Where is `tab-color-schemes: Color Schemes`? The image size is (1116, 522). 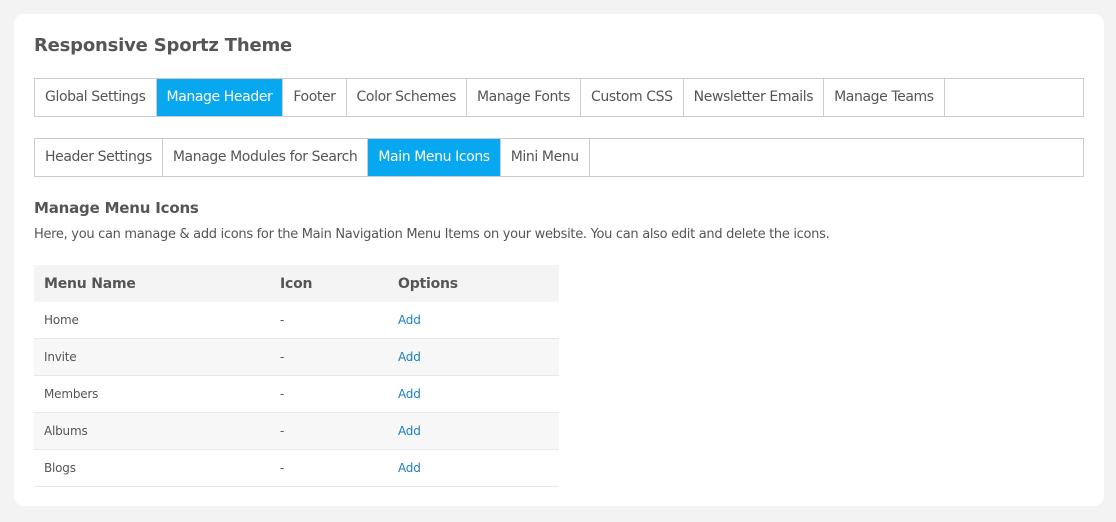
tab-color-schemes: Color Schemes is located at coordinates (407, 97).